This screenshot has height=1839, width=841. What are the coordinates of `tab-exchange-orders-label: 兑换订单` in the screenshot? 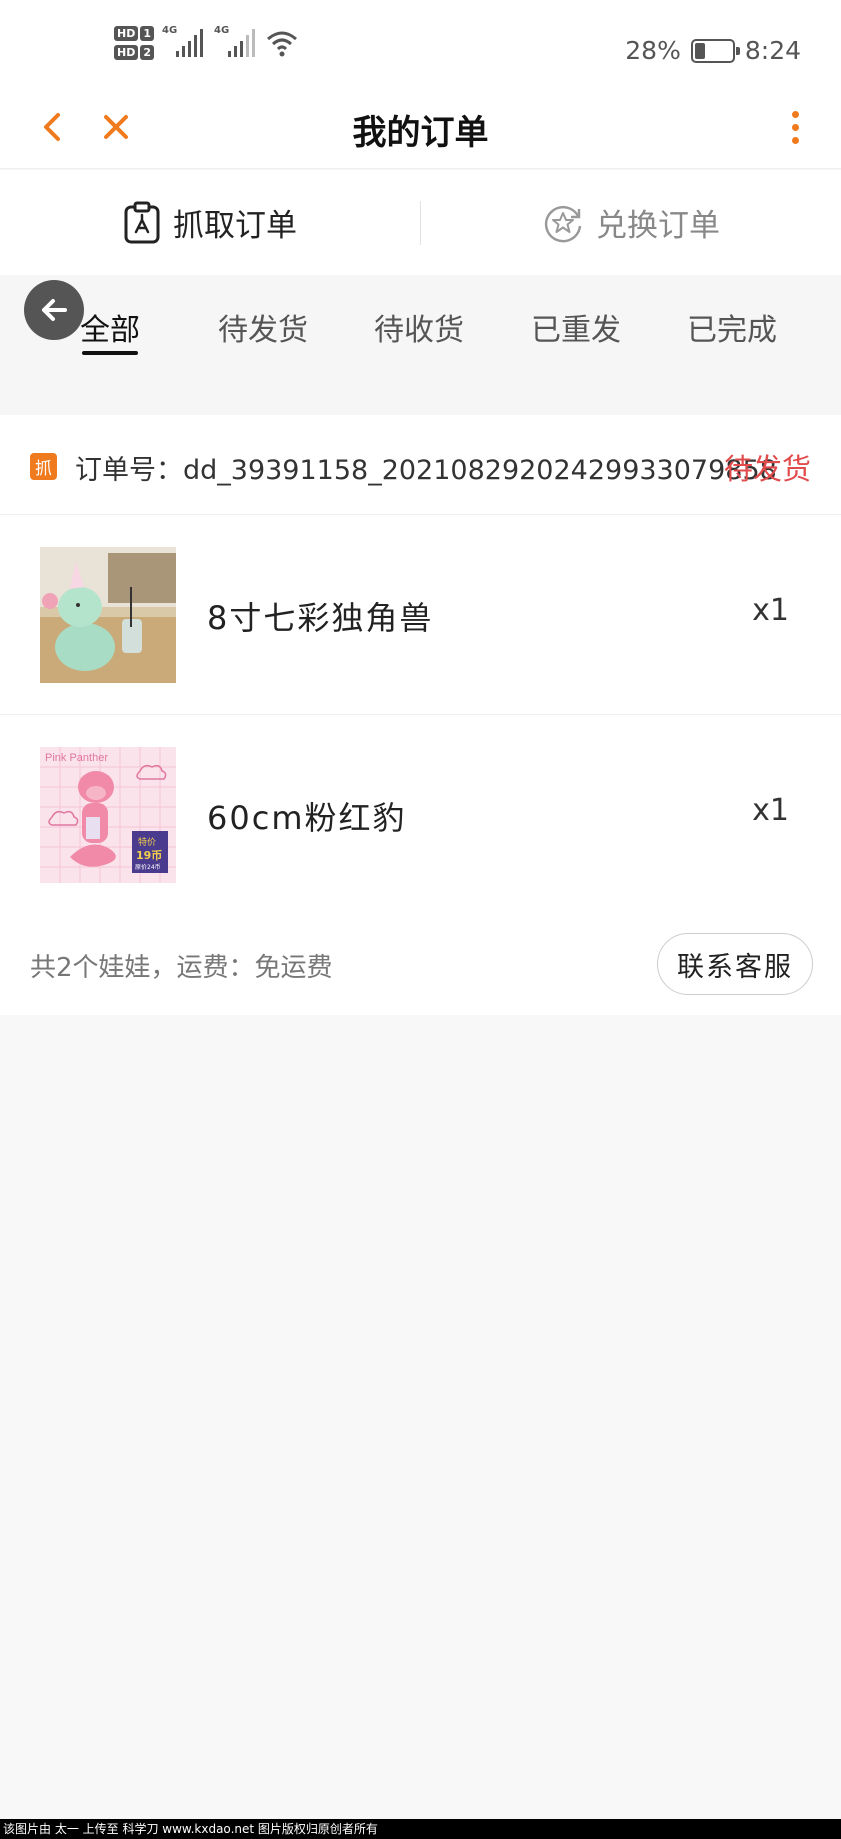 It's located at (658, 226).